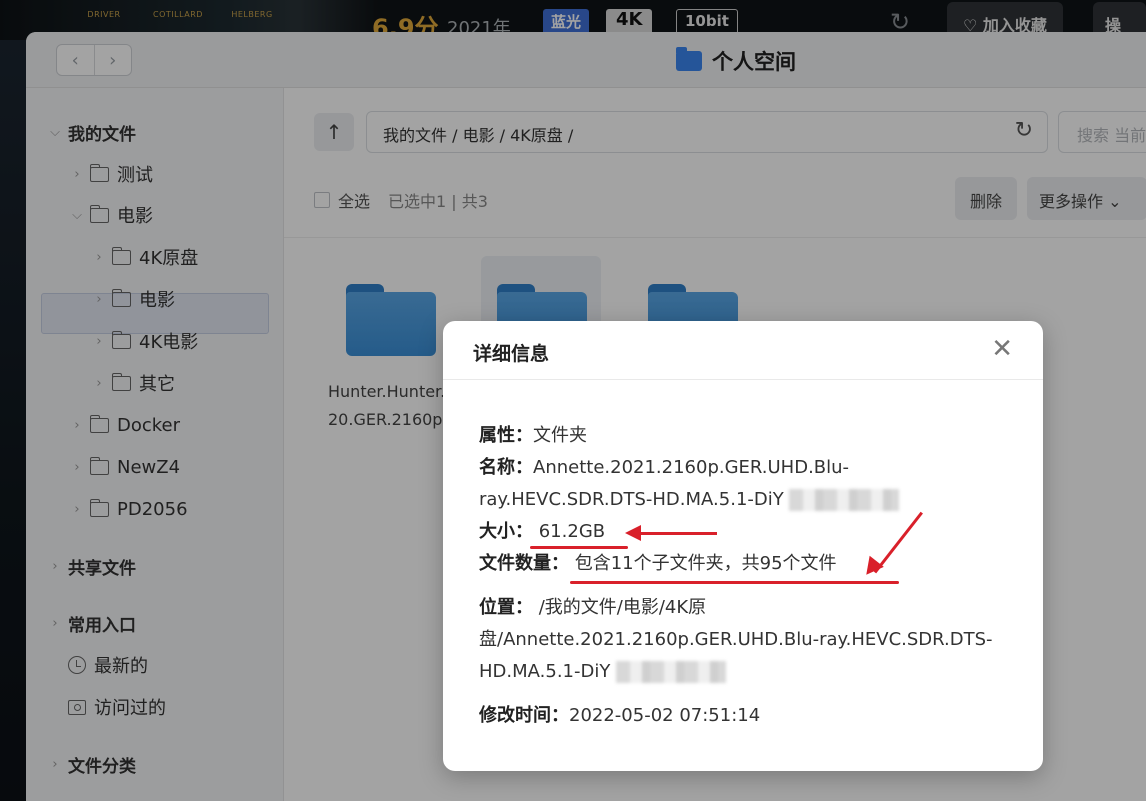  What do you see at coordinates (506, 467) in the screenshot?
I see `name-label: 名称：` at bounding box center [506, 467].